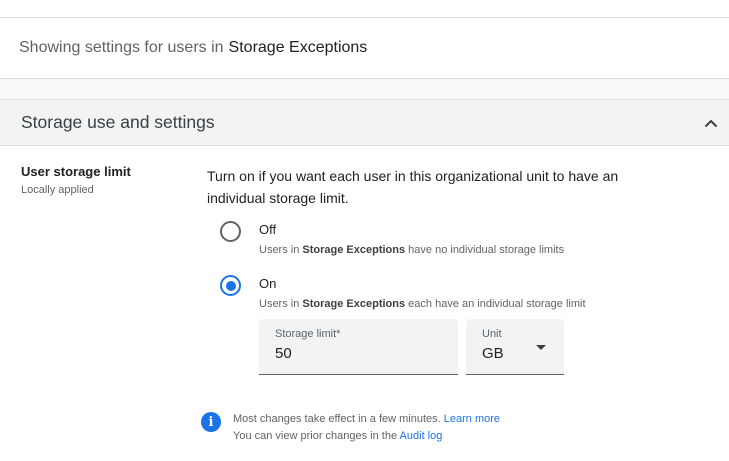  I want to click on learn-more-link: Learn more, so click(472, 419).